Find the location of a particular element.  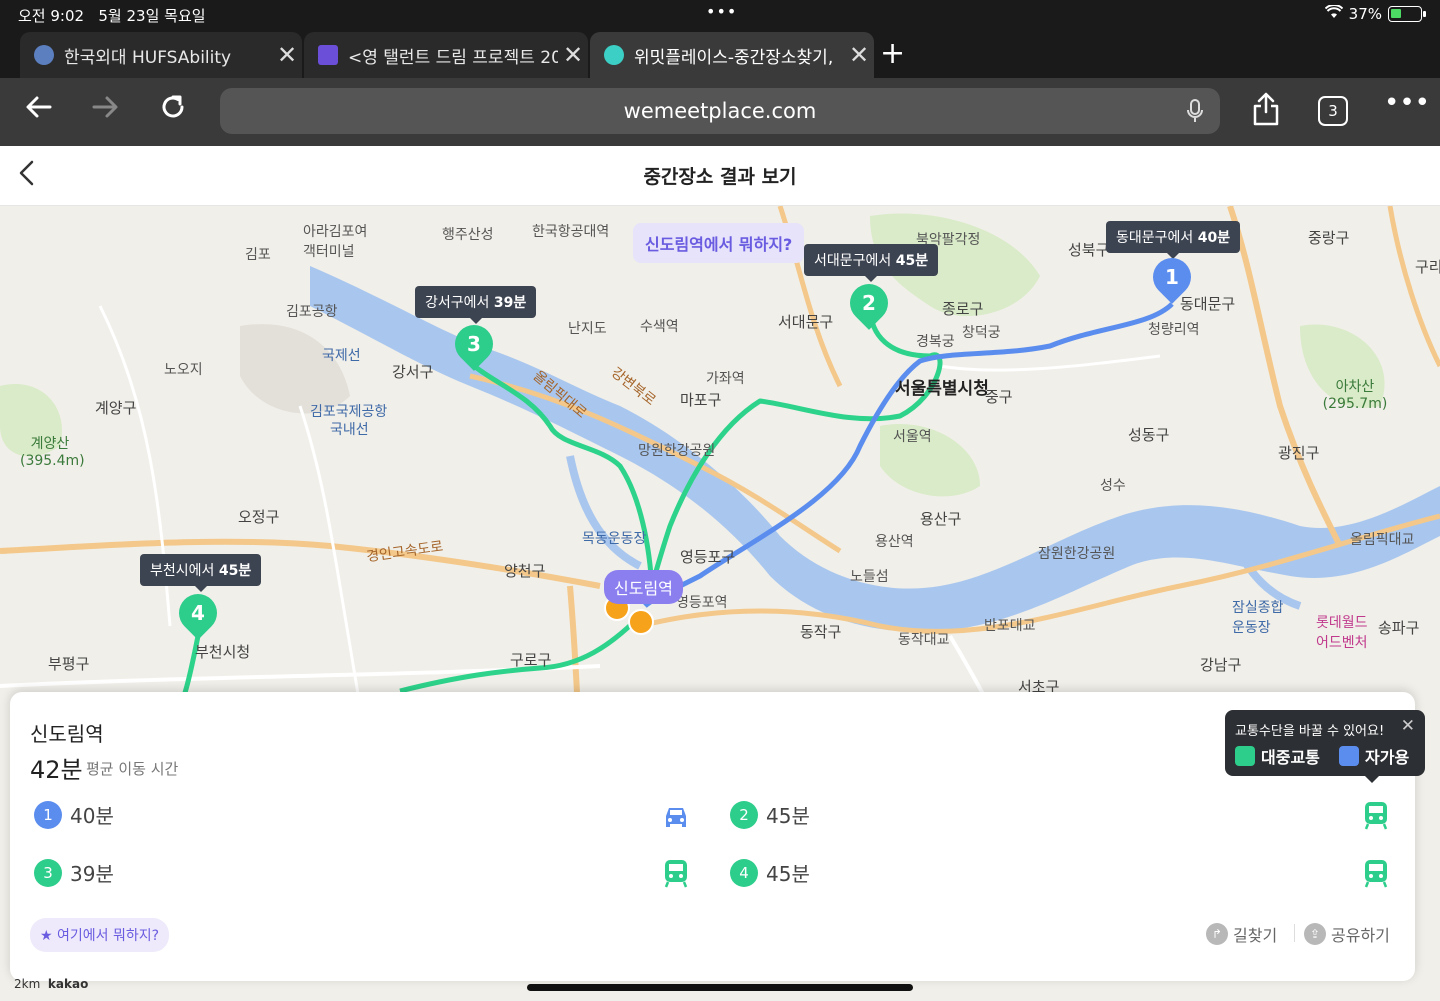

tab-wemeetplace: 위밋플레이스-중간장소찾기, ✕ is located at coordinates (732, 55).